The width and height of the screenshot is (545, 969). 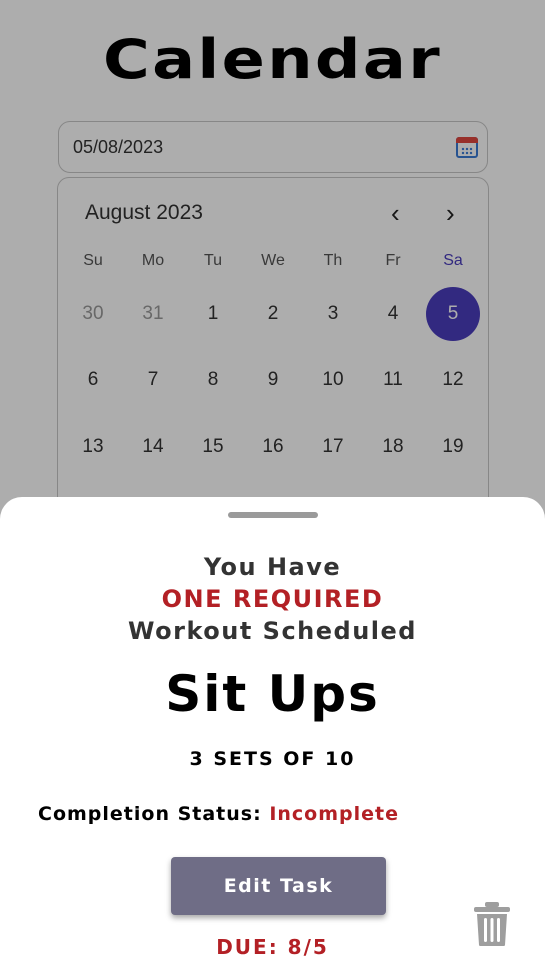 What do you see at coordinates (272, 631) in the screenshot?
I see `sheet-heading-line3: Workout Scheduled` at bounding box center [272, 631].